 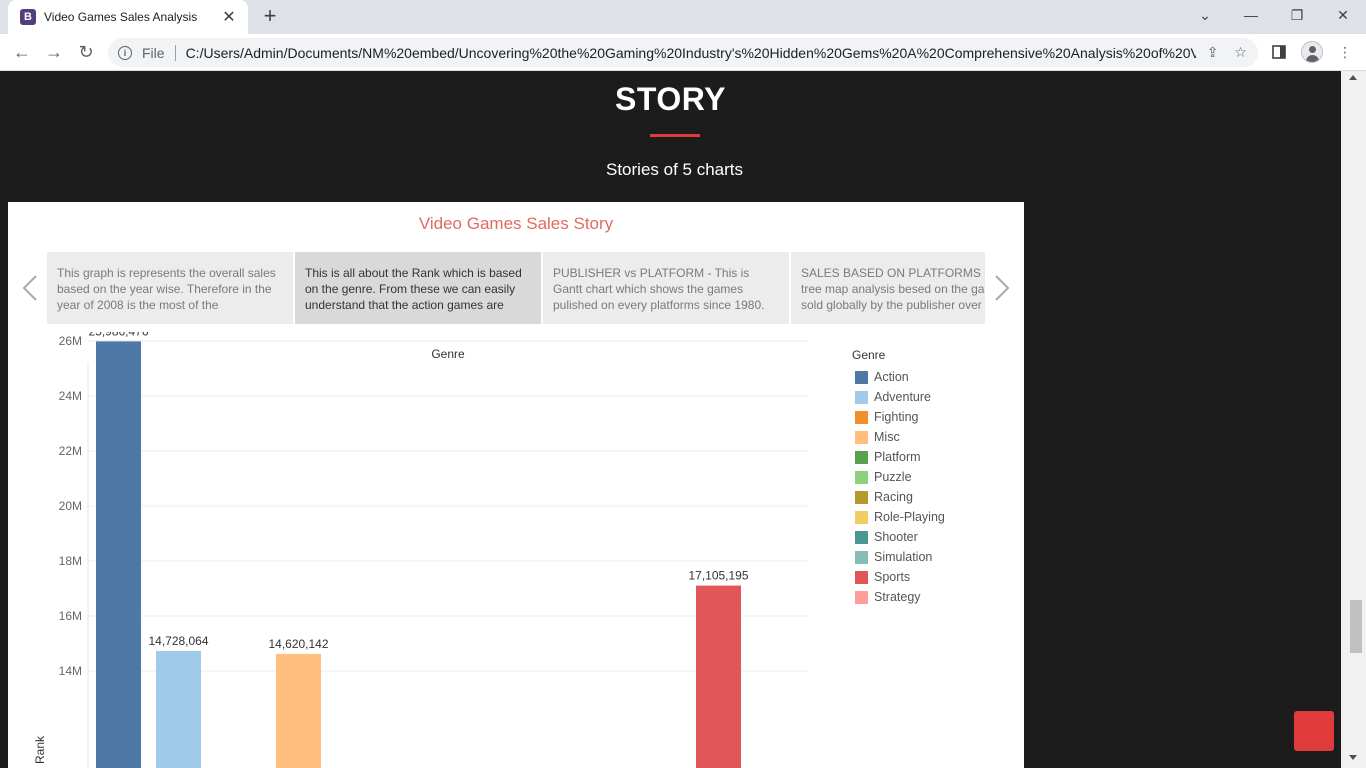 What do you see at coordinates (675, 135) in the screenshot?
I see `title-underline` at bounding box center [675, 135].